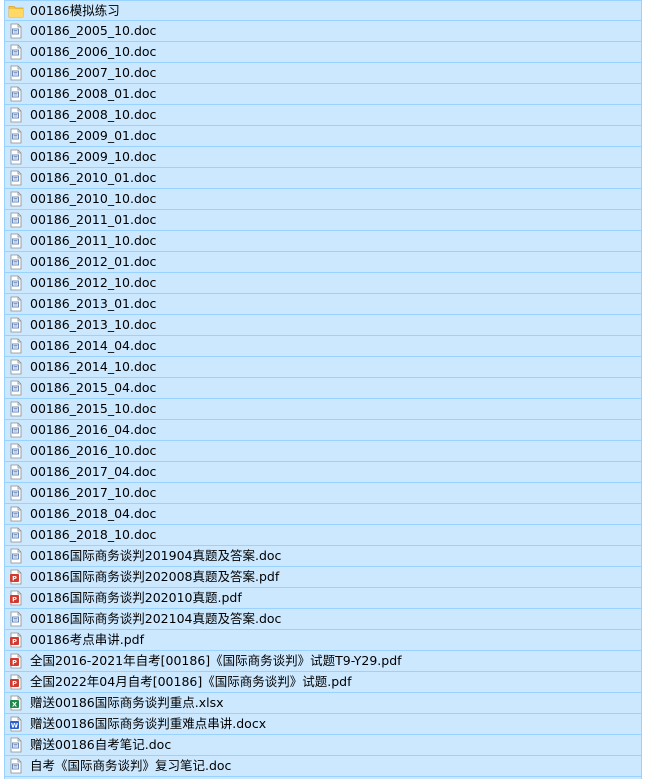 Image resolution: width=645 pixels, height=781 pixels. I want to click on file-name: 自考《国际商务谈判》复习笔记.doc, so click(131, 765).